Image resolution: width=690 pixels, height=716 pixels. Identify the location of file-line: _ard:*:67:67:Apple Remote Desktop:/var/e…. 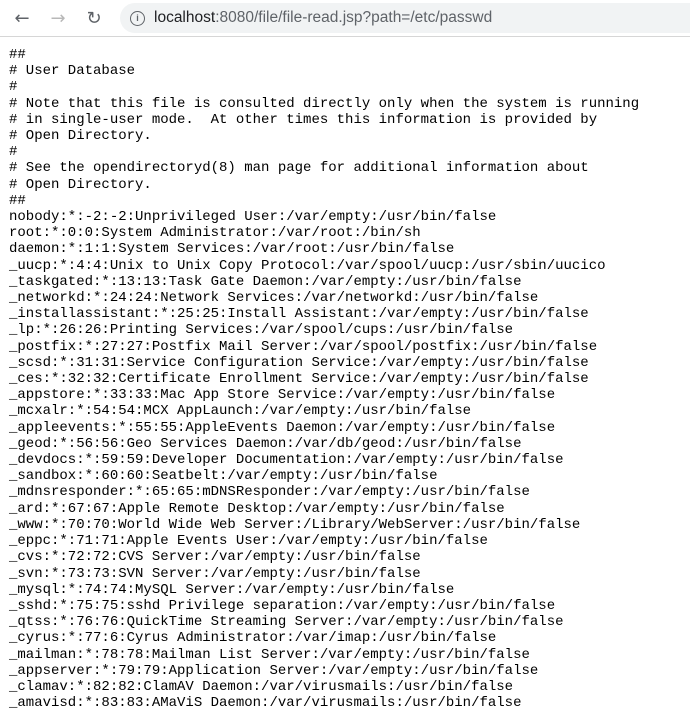
(257, 508).